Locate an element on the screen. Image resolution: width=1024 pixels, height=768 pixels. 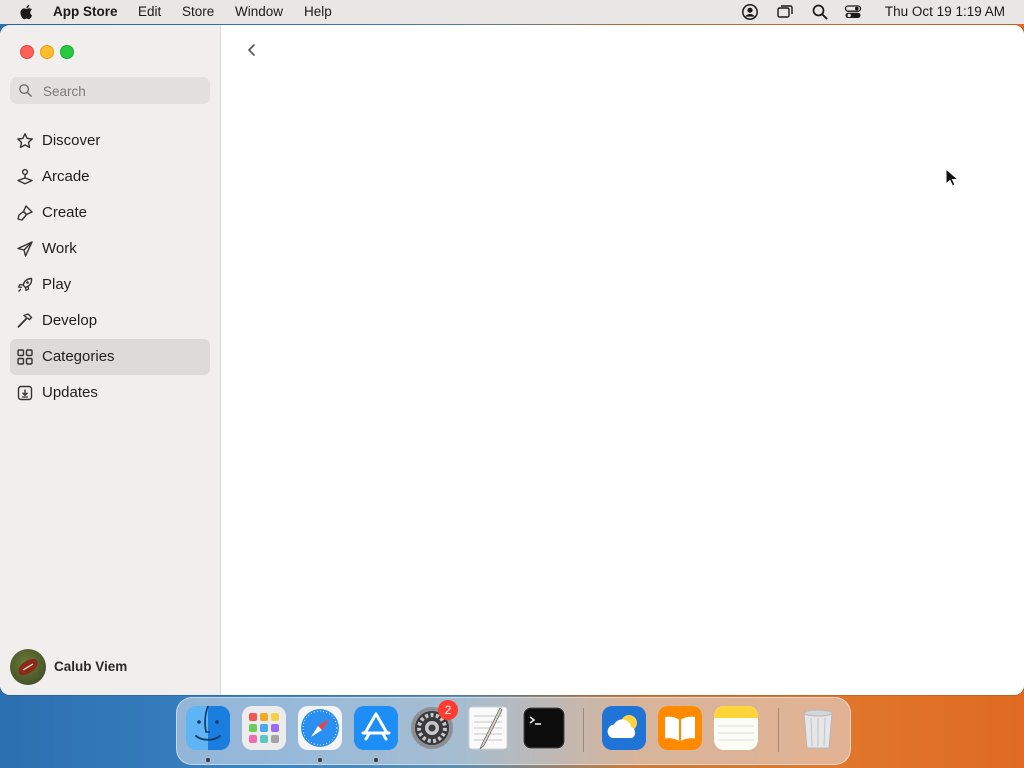
sidebar-item-categories: Categories is located at coordinates (110, 357).